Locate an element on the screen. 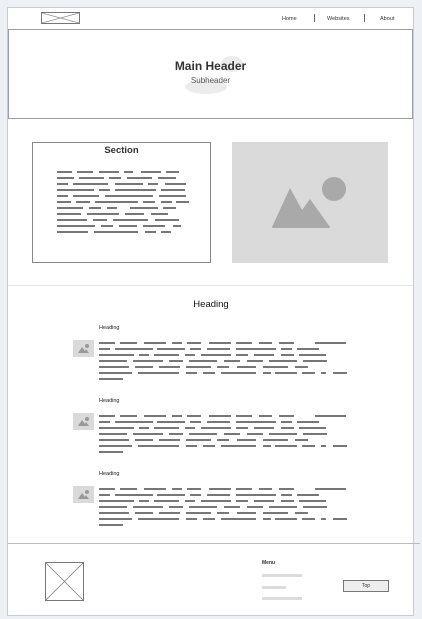  footer-logo-placeholder is located at coordinates (64, 581).